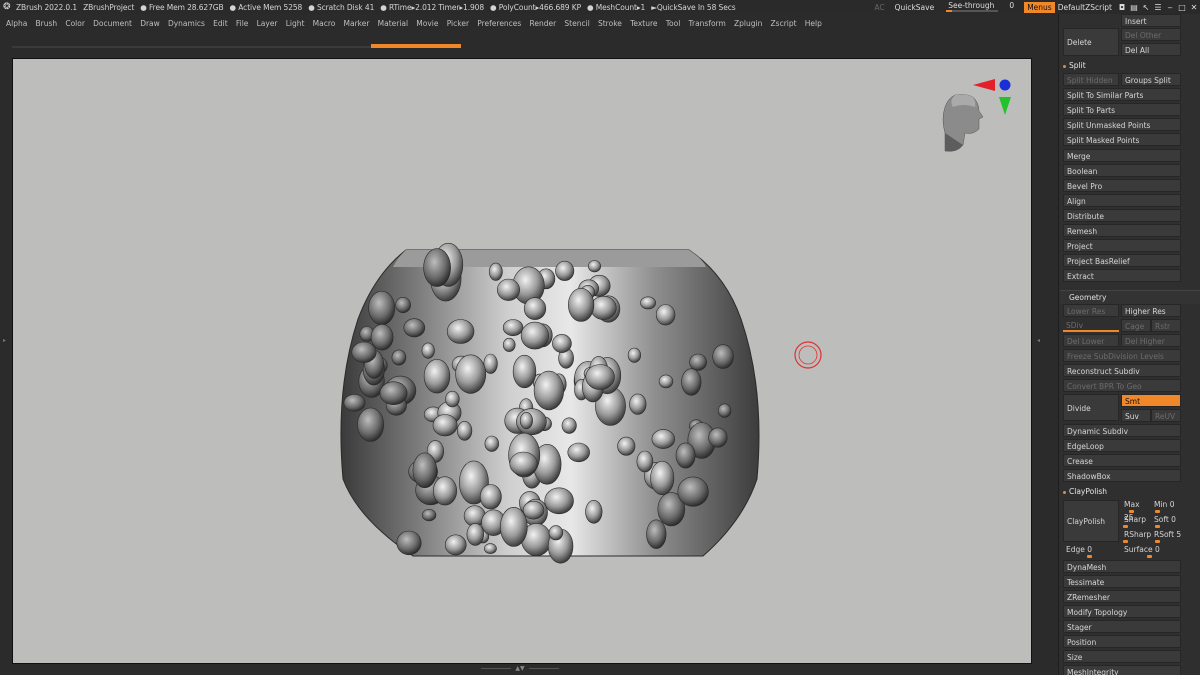 The height and width of the screenshot is (675, 1200). What do you see at coordinates (1122, 170) in the screenshot?
I see `boolean-button: Boolean` at bounding box center [1122, 170].